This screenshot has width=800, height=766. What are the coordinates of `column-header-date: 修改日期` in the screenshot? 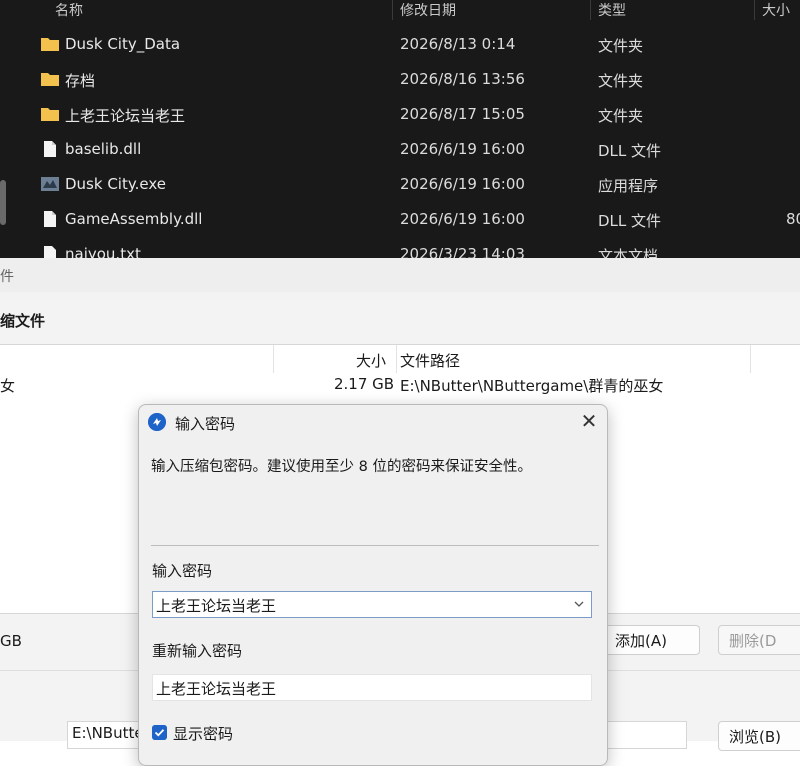 It's located at (428, 10).